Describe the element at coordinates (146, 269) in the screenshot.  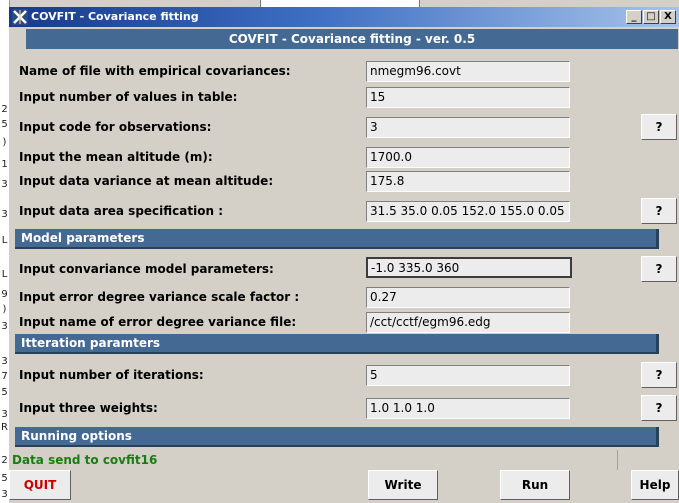
I see `model-params-label: Input convariance model parameters:` at that location.